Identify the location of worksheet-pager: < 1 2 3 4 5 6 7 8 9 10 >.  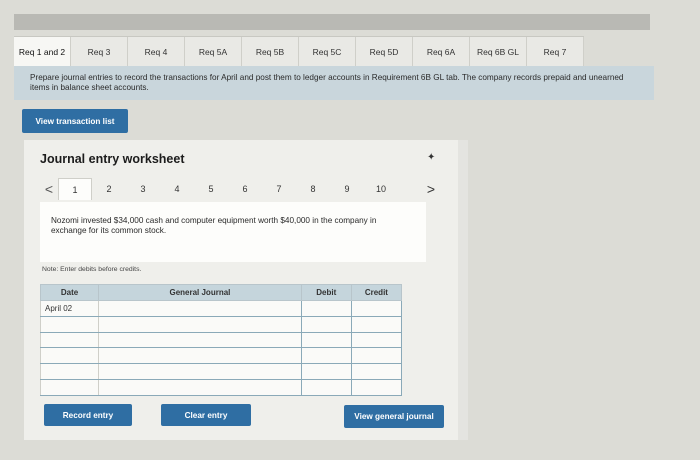
(245, 189).